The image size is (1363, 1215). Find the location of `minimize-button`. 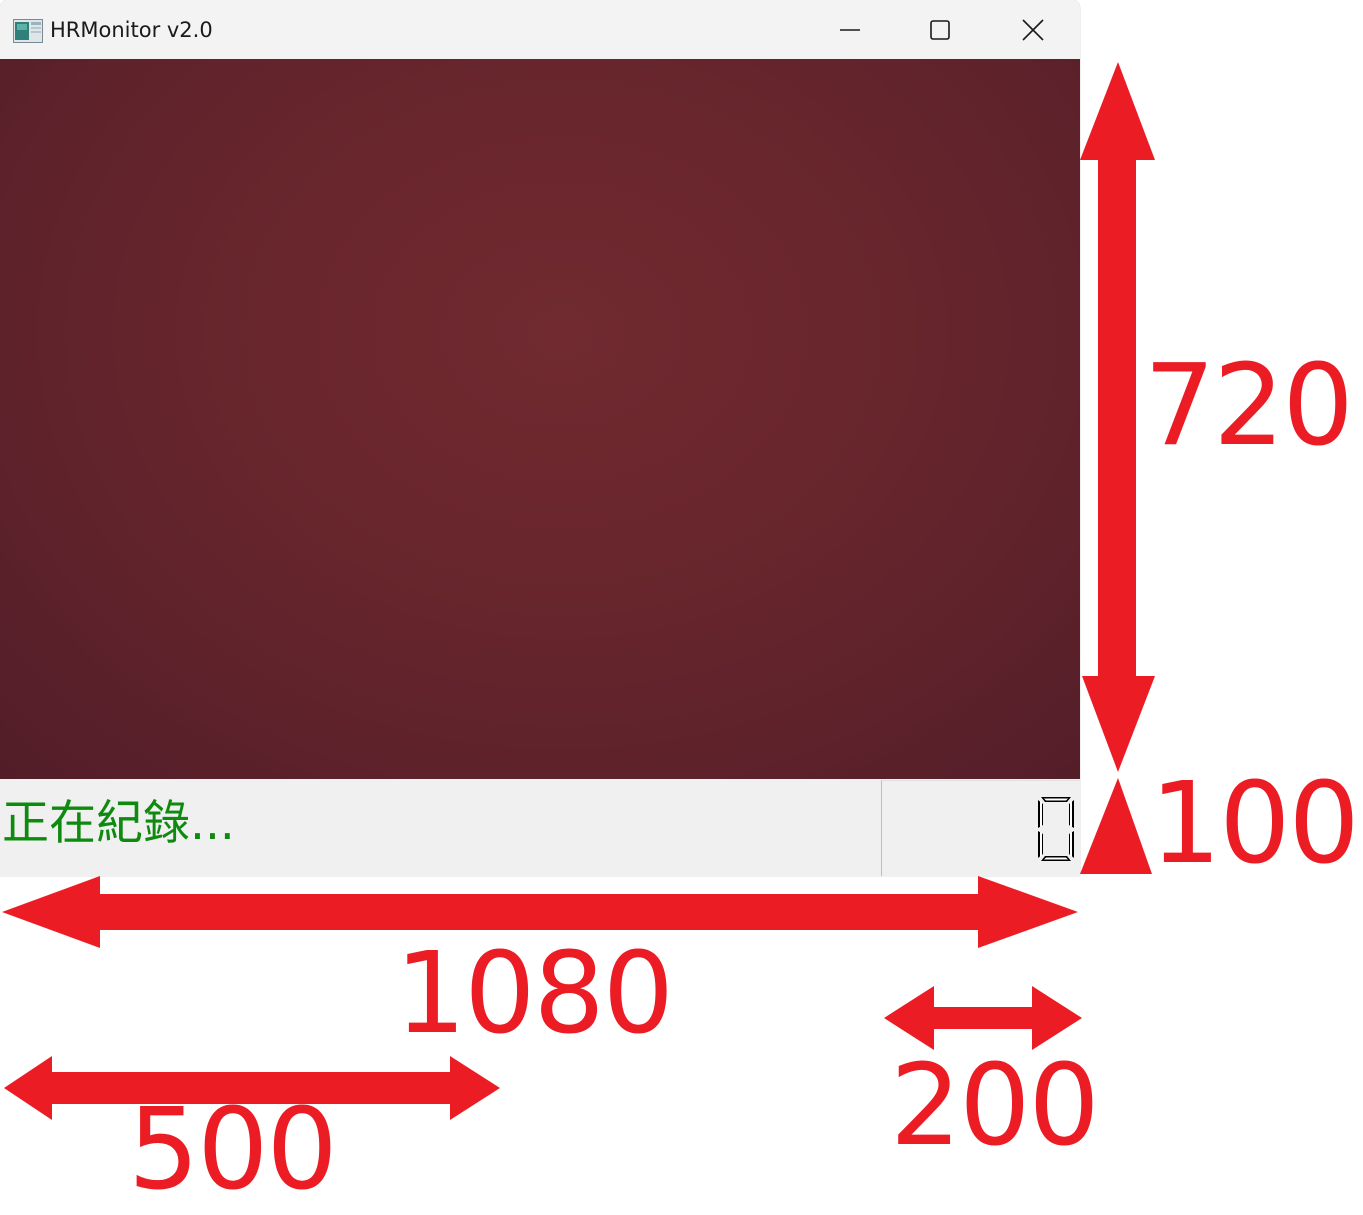

minimize-button is located at coordinates (850, 30).